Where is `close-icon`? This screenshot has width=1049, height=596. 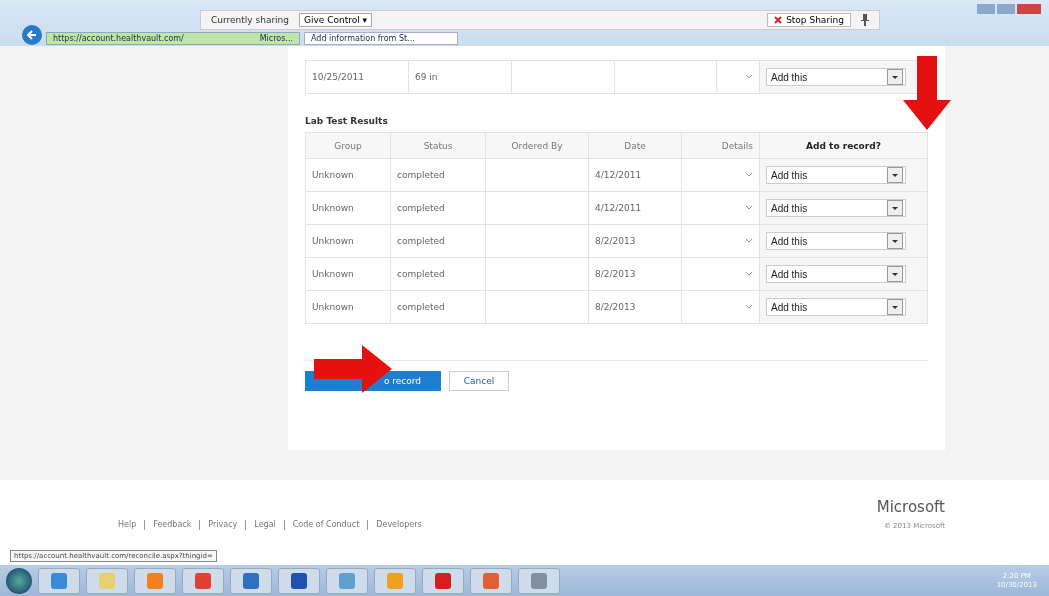 close-icon is located at coordinates (778, 20).